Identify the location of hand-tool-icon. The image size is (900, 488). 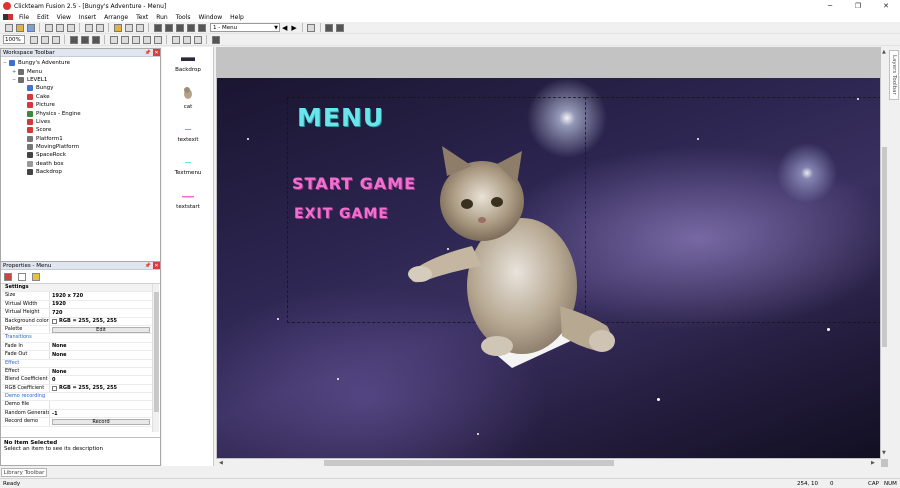
(33, 39).